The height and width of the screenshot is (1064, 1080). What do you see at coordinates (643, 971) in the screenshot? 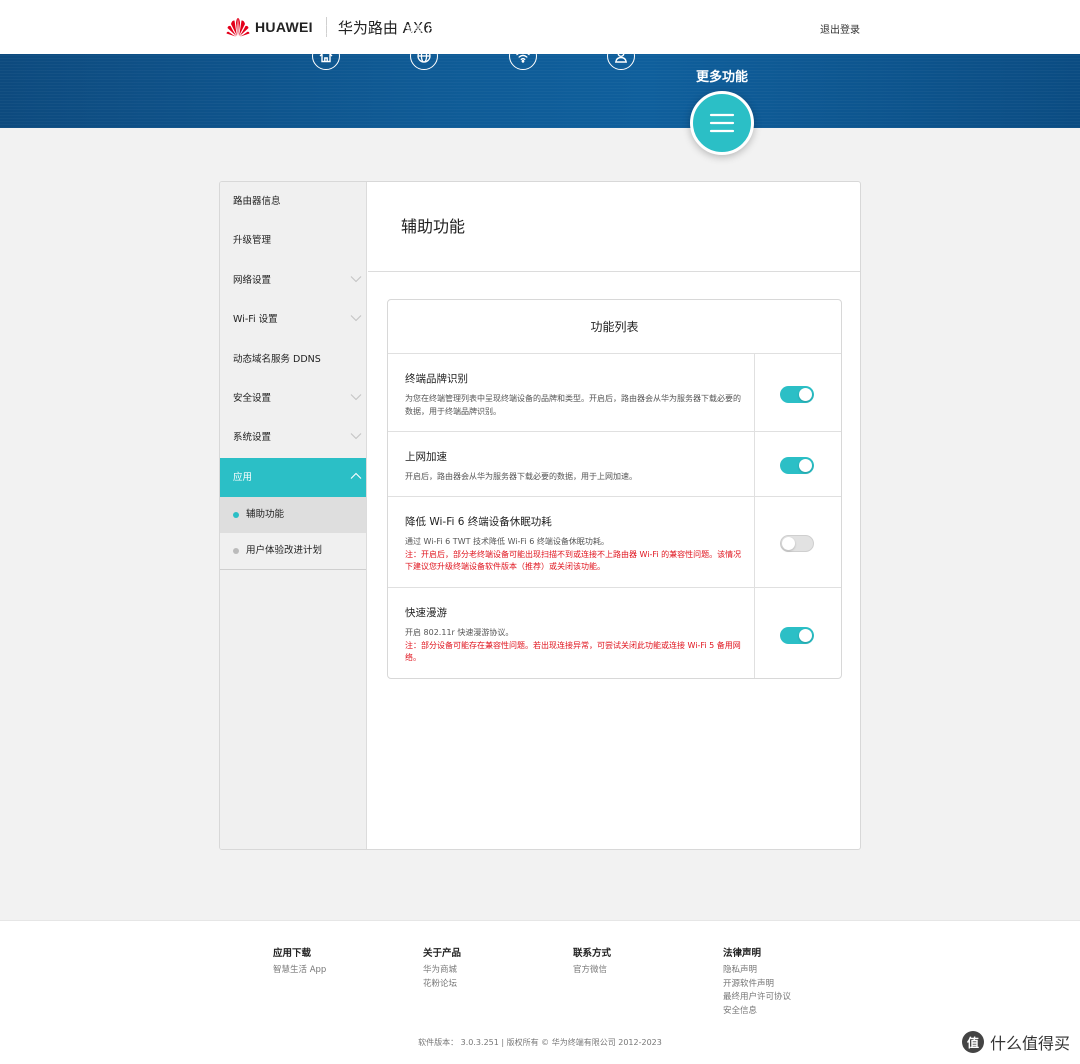
I see `footer-link: 官方微信` at bounding box center [643, 971].